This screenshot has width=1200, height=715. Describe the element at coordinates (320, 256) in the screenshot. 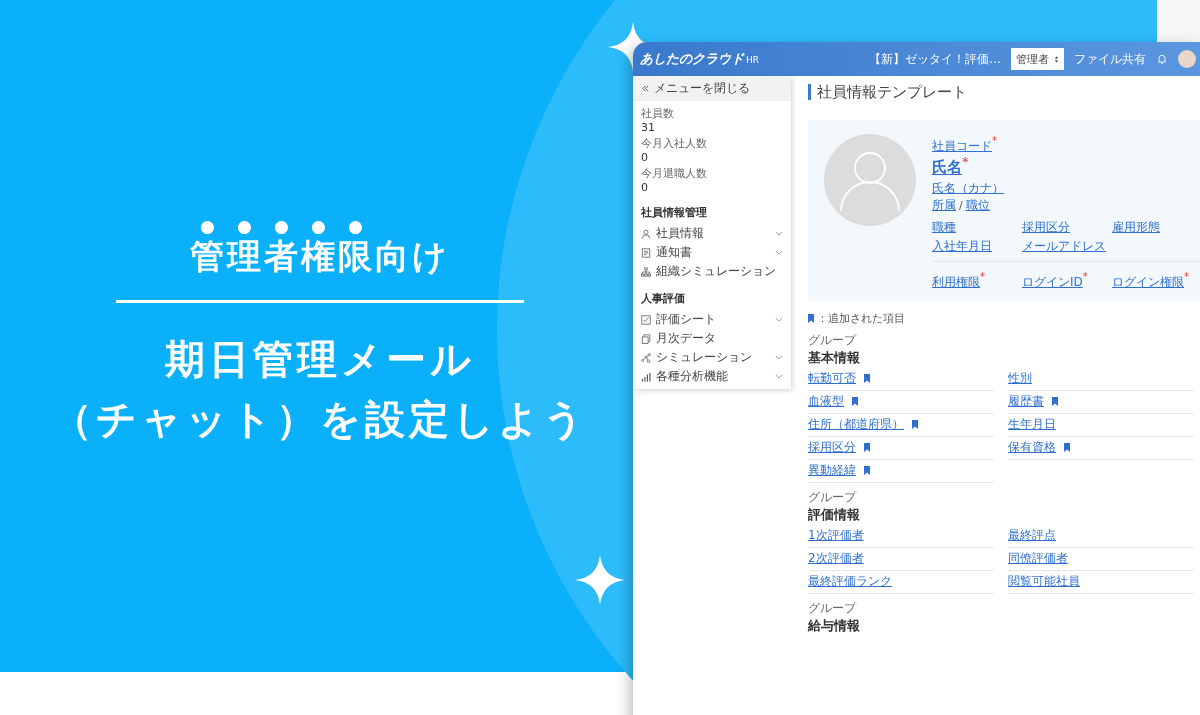

I see `banner-subtitle: 管理者権限向け` at that location.